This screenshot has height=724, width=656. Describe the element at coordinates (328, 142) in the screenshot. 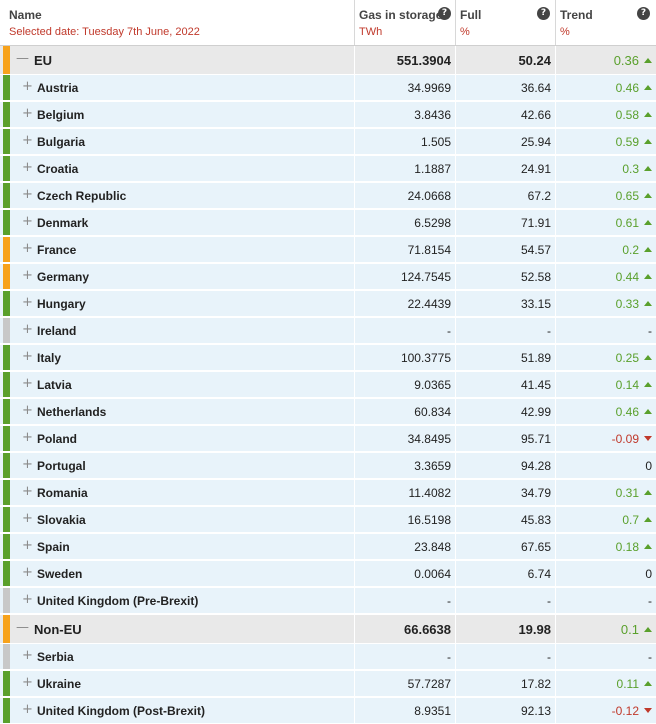

I see `table-row: + Bulgaria 1.505 25.94 0.59` at that location.